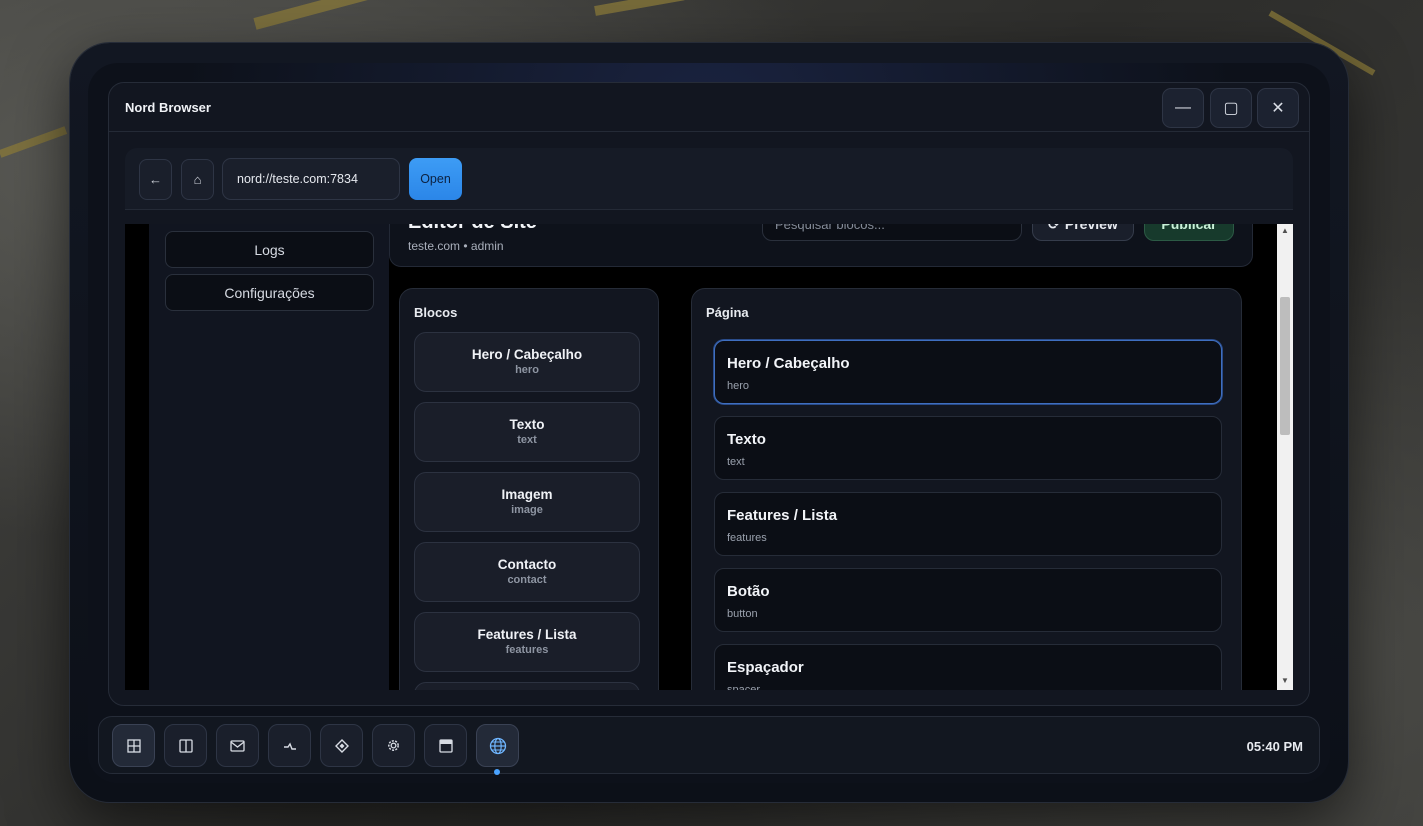 This screenshot has height=826, width=1423. I want to click on block-name: Features / Lista, so click(527, 634).